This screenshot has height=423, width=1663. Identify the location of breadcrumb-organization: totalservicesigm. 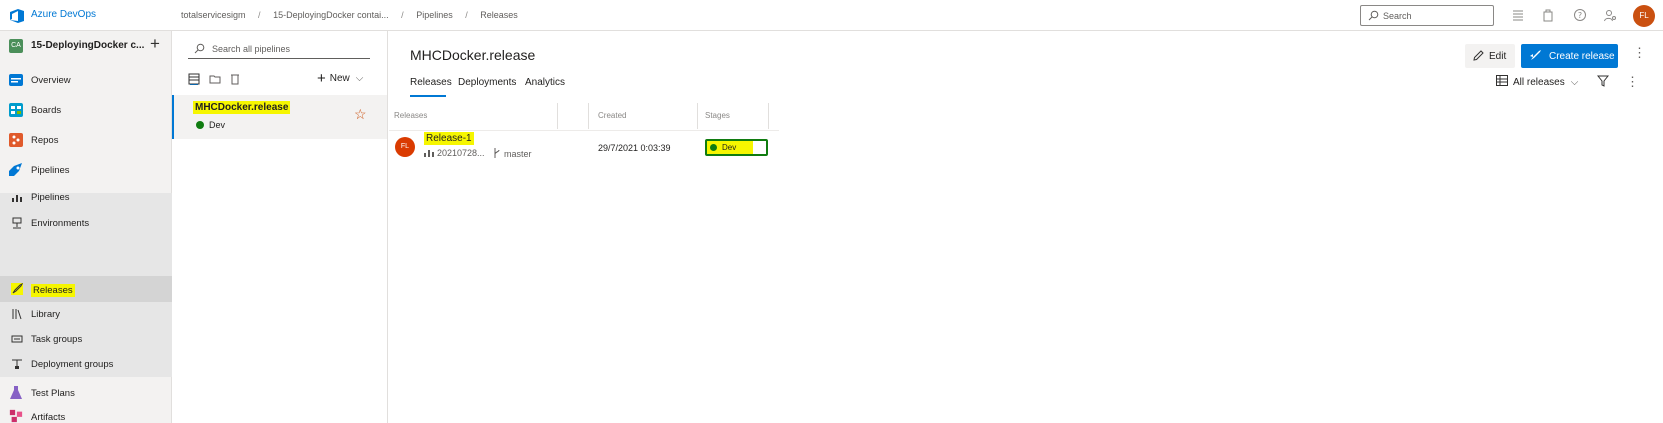
(213, 15).